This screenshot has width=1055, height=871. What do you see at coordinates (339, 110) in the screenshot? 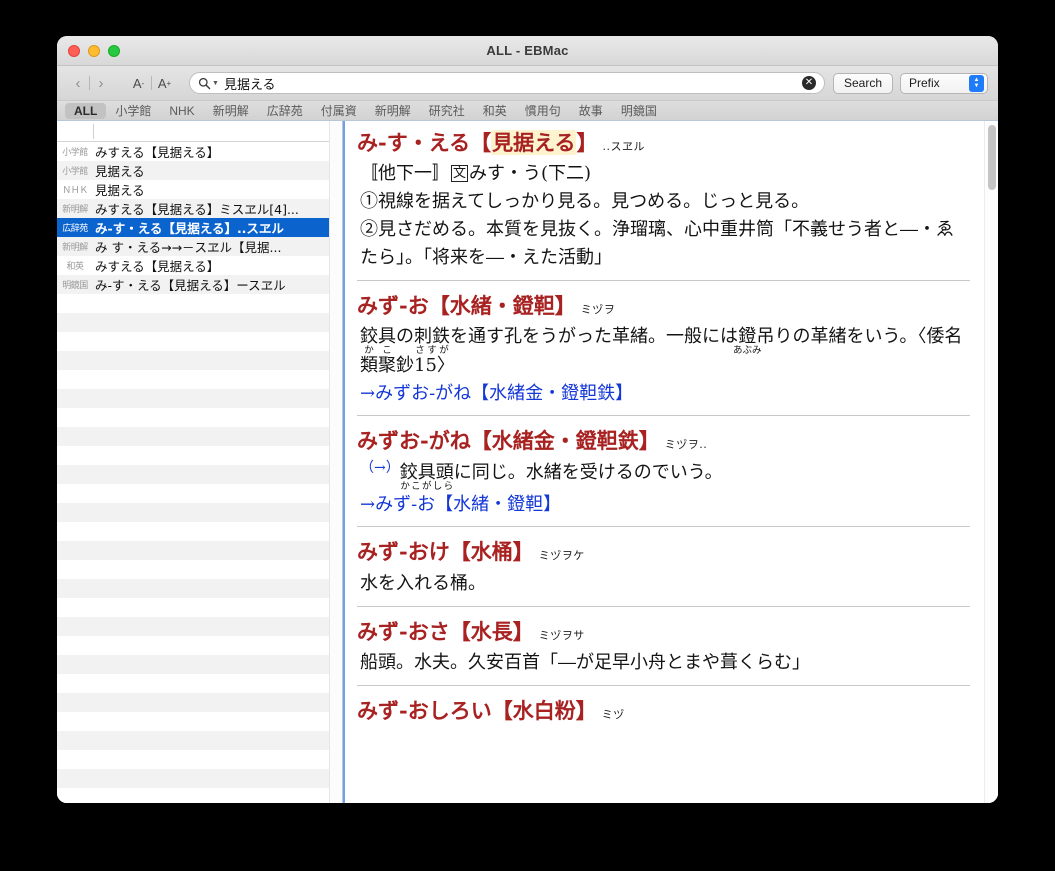
I see `tab-dict-5: 付属資` at bounding box center [339, 110].